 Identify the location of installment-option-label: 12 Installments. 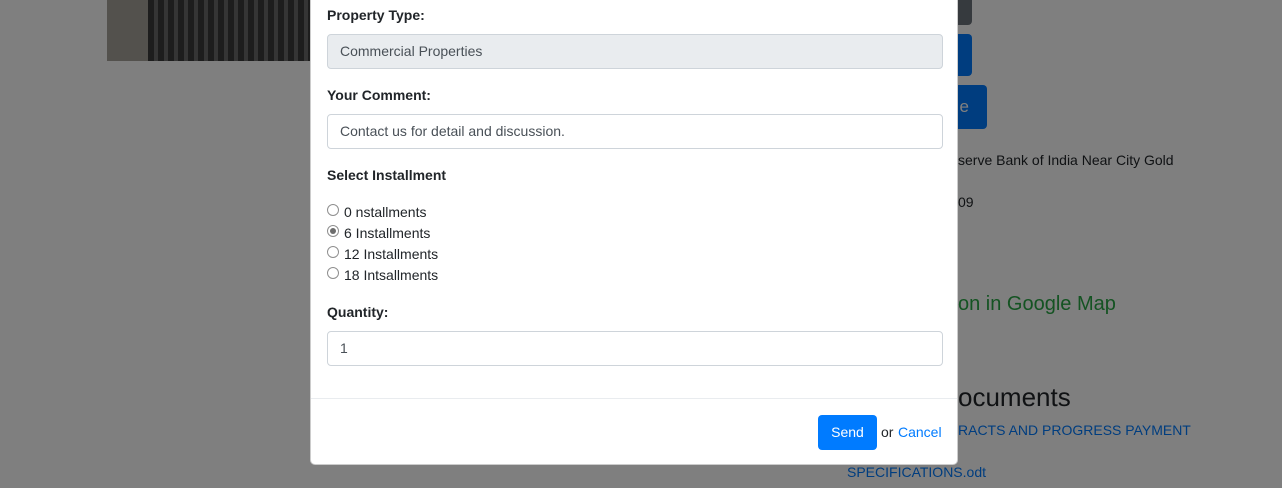
(391, 254).